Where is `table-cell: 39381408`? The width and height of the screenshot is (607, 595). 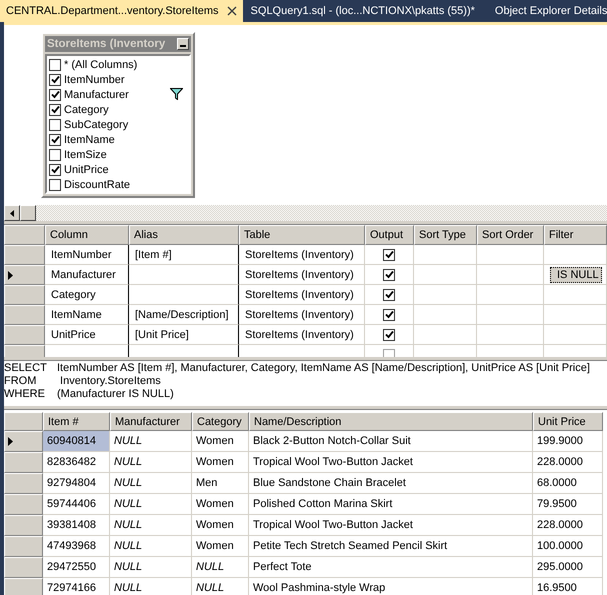
table-cell: 39381408 is located at coordinates (76, 525).